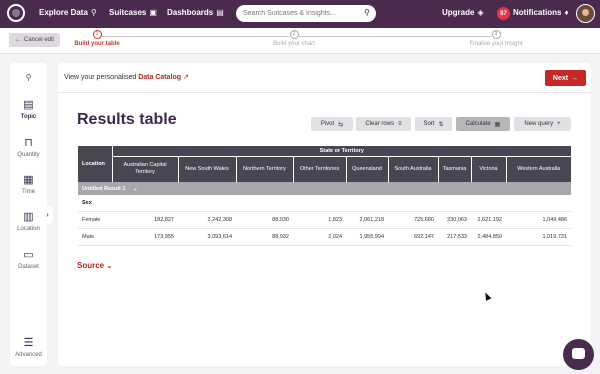  What do you see at coordinates (413, 220) in the screenshot?
I see `table-cell: 725,680` at bounding box center [413, 220].